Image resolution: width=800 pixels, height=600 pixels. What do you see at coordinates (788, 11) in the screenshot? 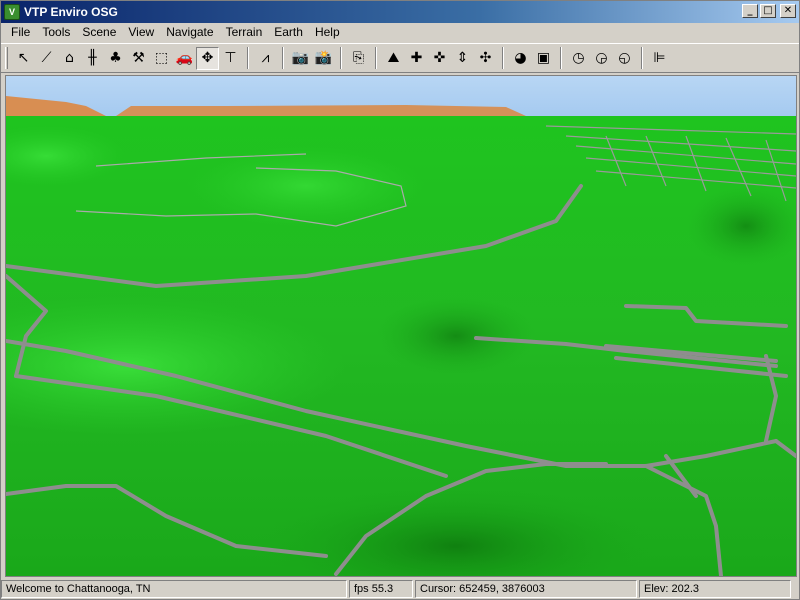
I see `close-button: ✕` at bounding box center [788, 11].